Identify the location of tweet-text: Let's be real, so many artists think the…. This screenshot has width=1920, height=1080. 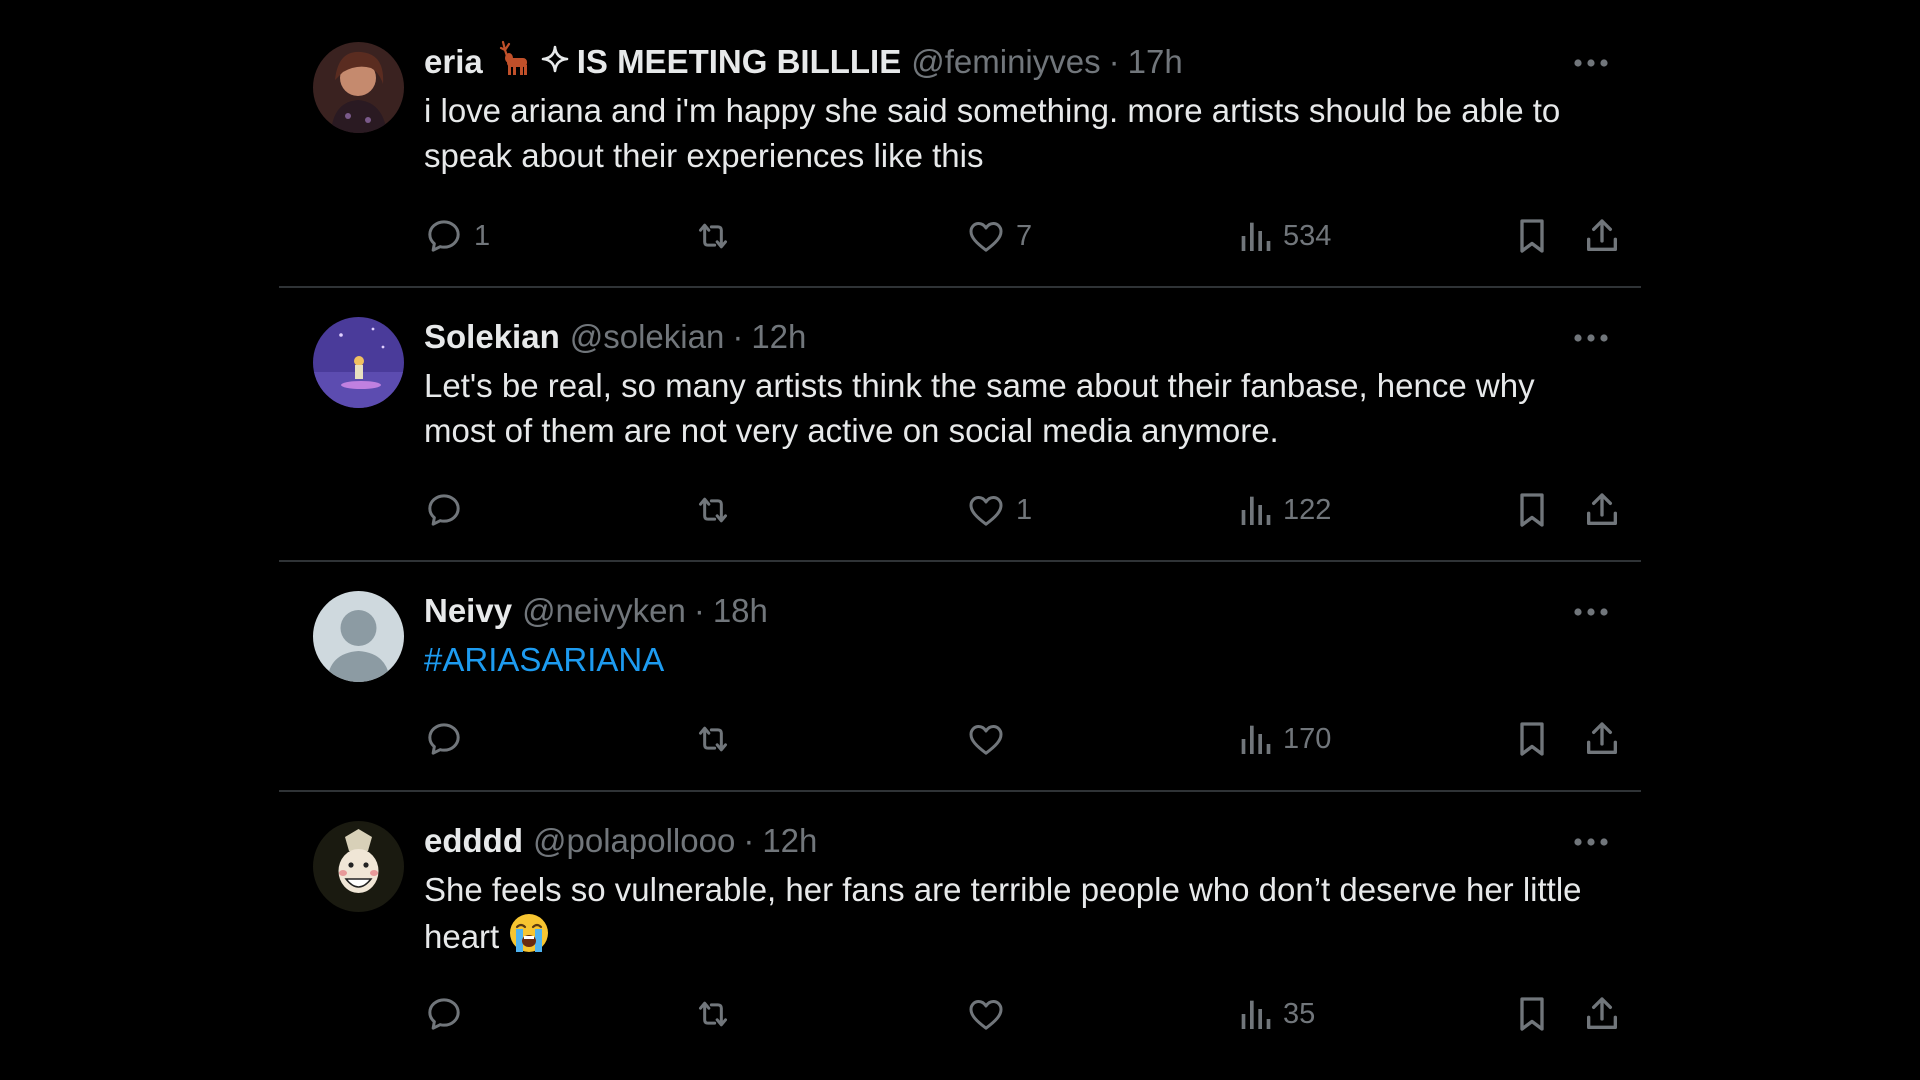
(979, 408).